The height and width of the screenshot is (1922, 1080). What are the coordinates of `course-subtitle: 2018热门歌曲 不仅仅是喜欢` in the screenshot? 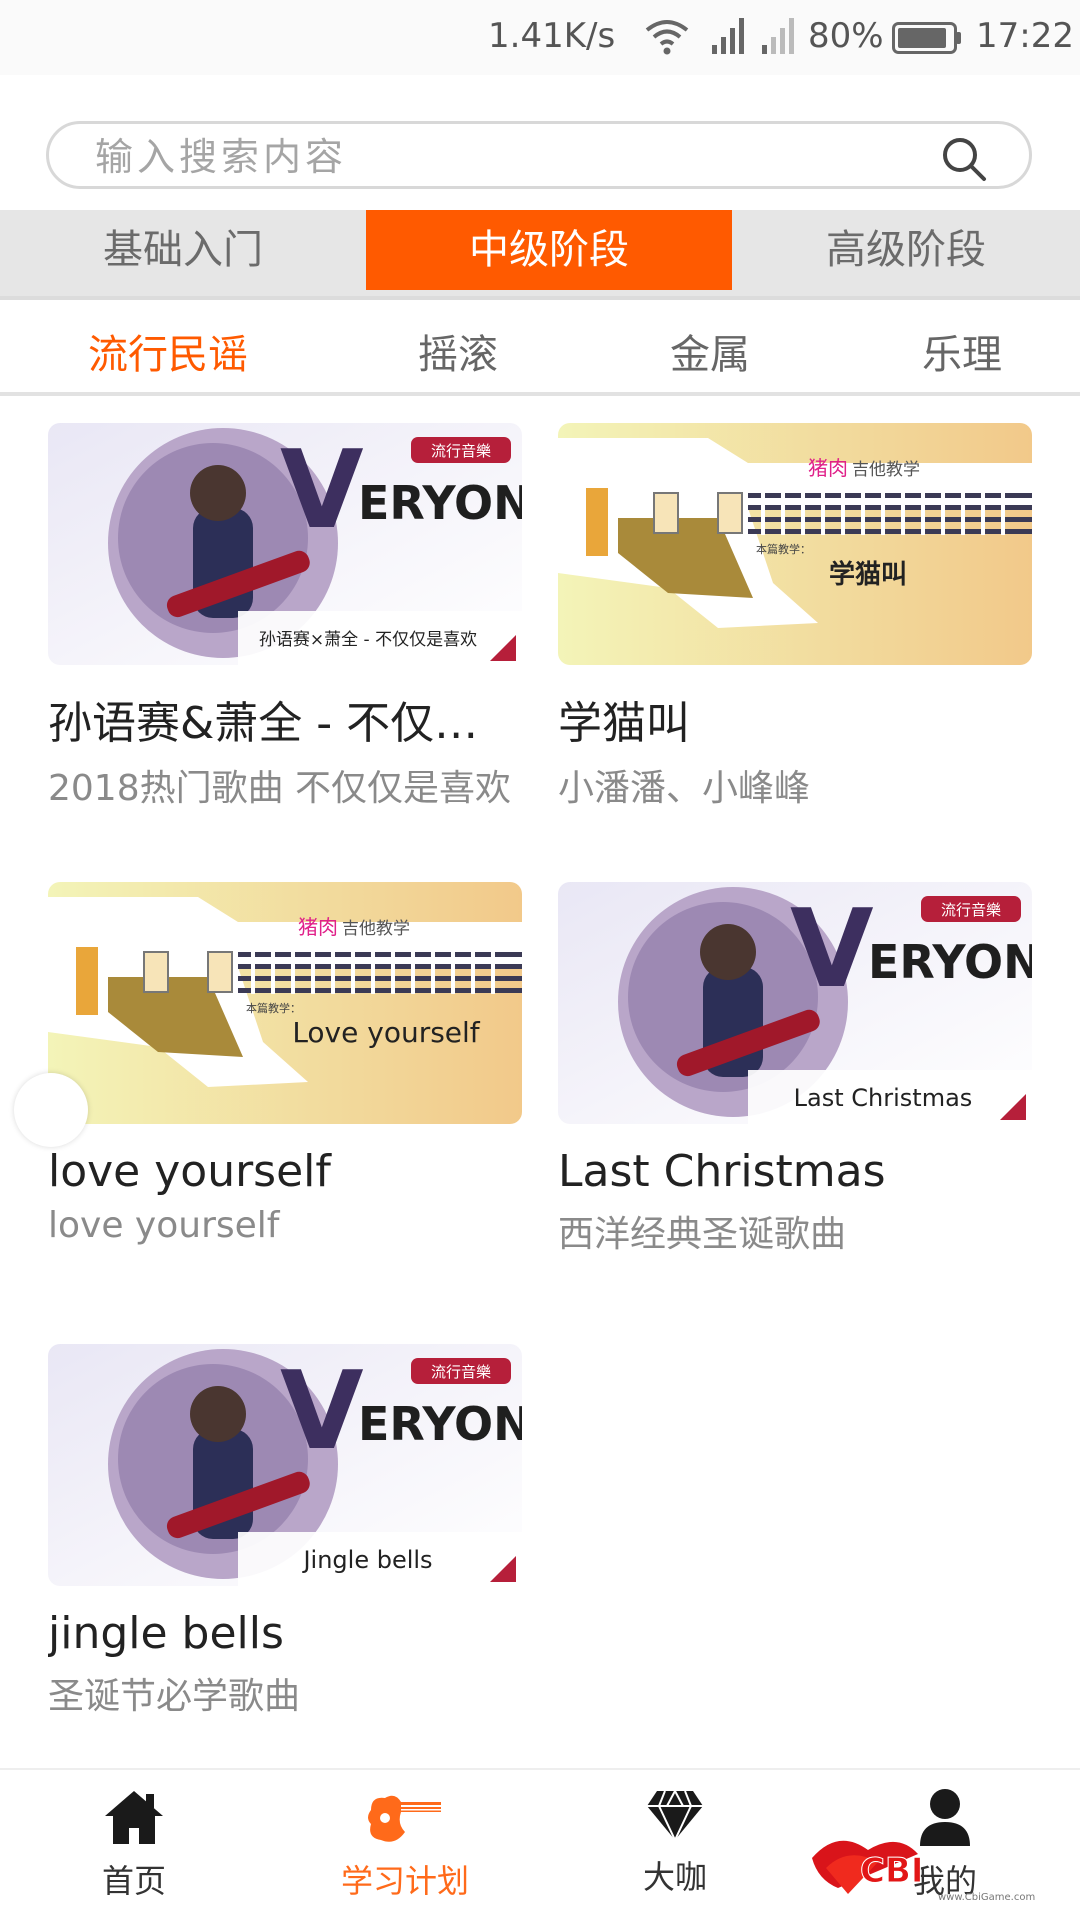 It's located at (280, 788).